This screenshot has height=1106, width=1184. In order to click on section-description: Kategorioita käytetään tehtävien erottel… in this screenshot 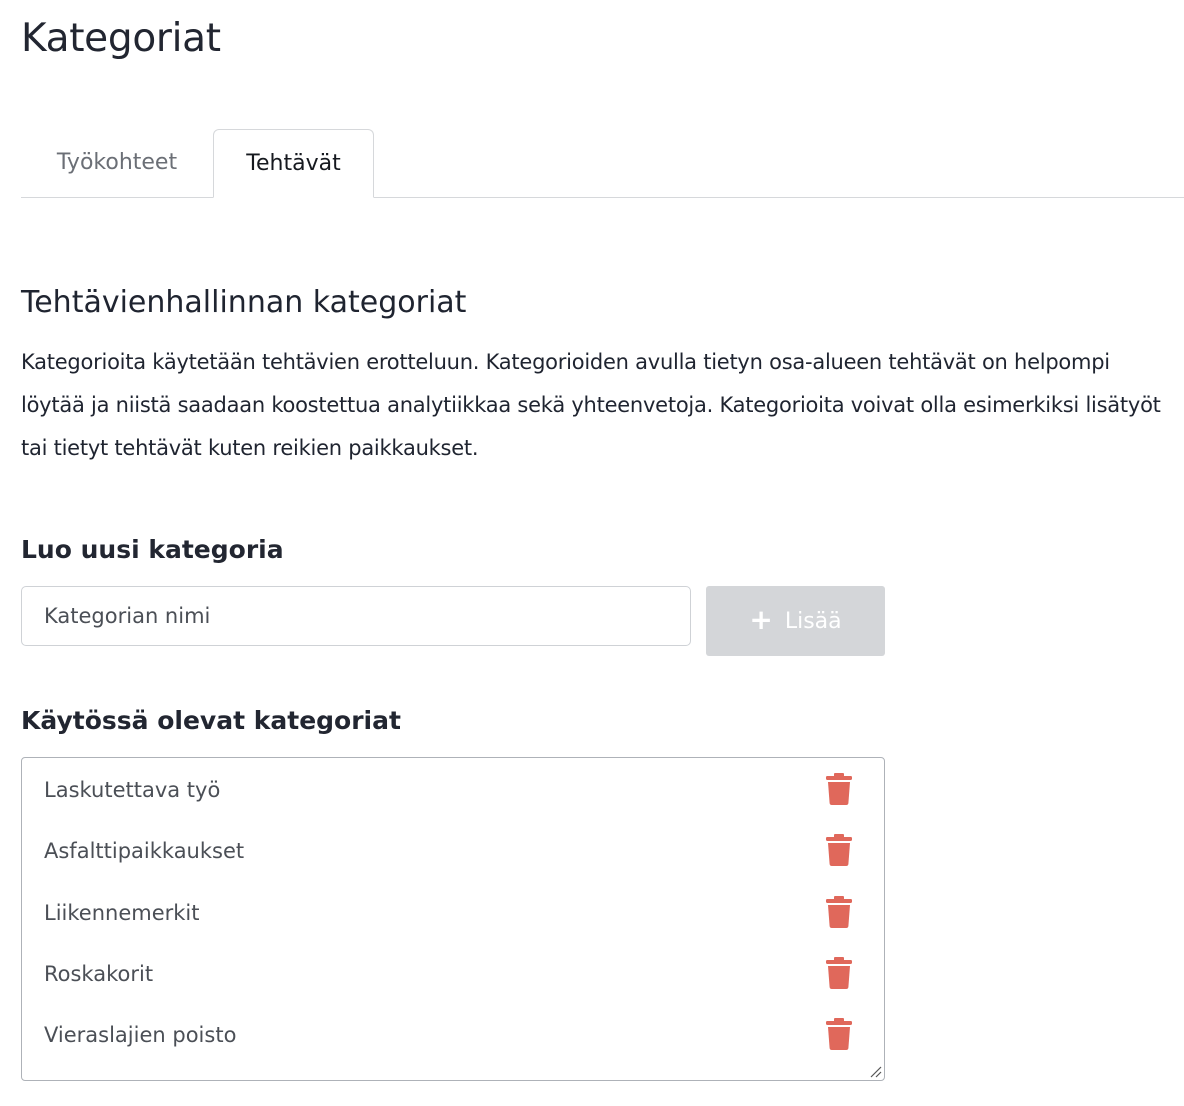, I will do `click(591, 405)`.